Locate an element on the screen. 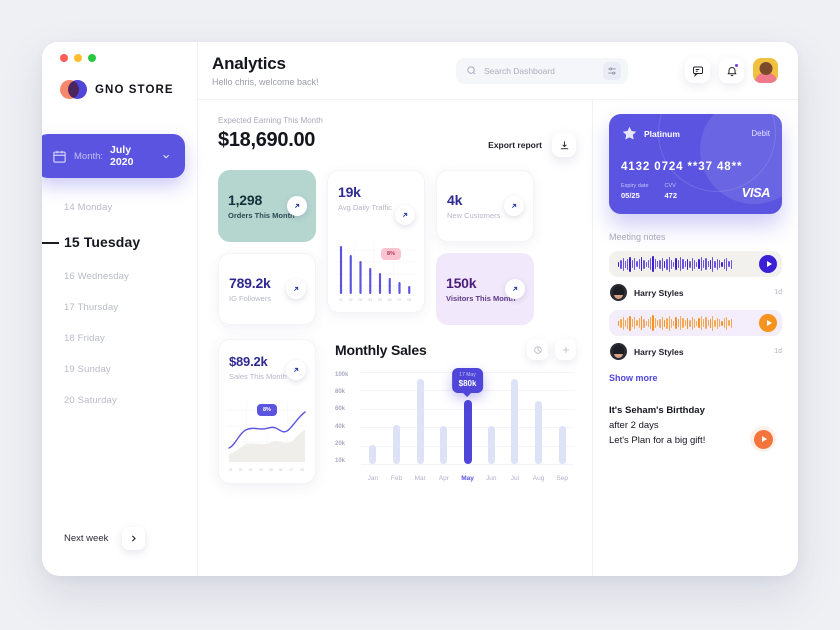 This screenshot has height=630, width=840. notifications-button is located at coordinates (731, 70).